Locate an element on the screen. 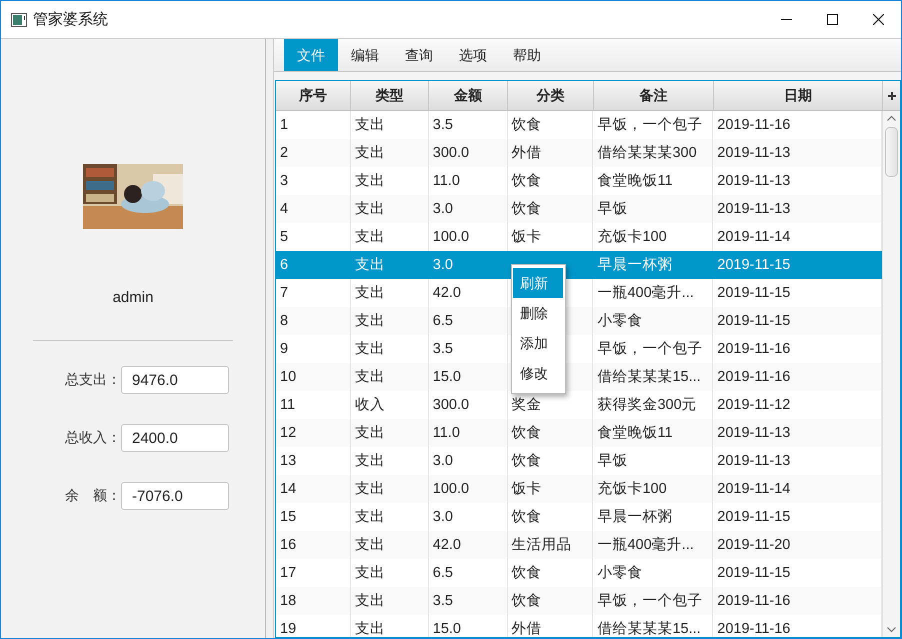 This screenshot has width=902, height=639. scroll-up-icon is located at coordinates (891, 118).